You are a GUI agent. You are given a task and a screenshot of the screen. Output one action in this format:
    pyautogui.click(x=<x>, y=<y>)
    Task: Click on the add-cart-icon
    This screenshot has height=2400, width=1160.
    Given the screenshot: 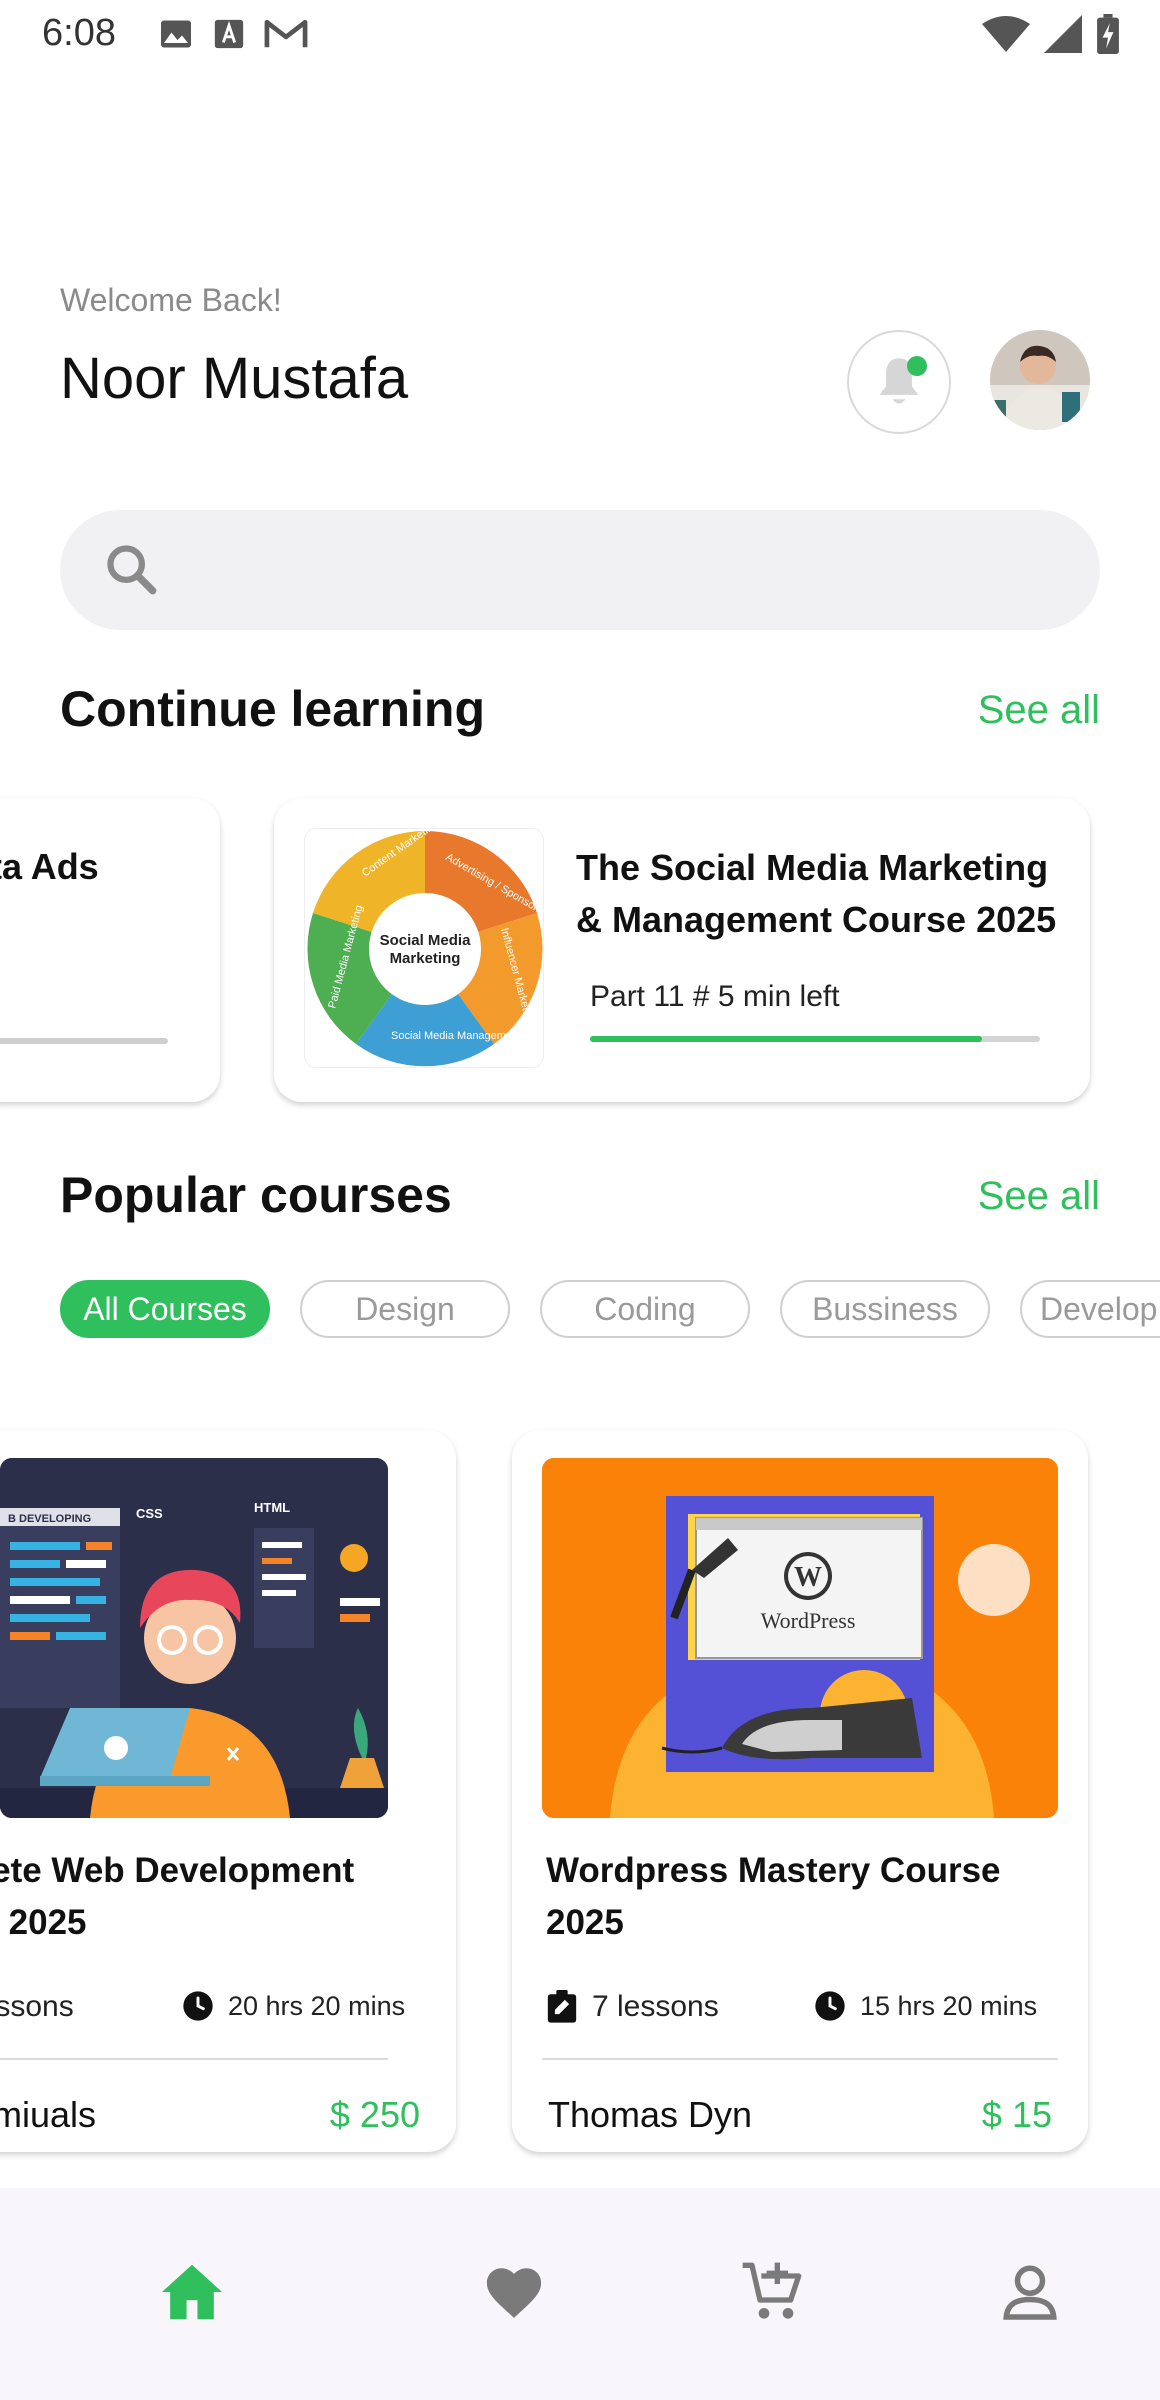 What is the action you would take?
    pyautogui.click(x=772, y=2290)
    